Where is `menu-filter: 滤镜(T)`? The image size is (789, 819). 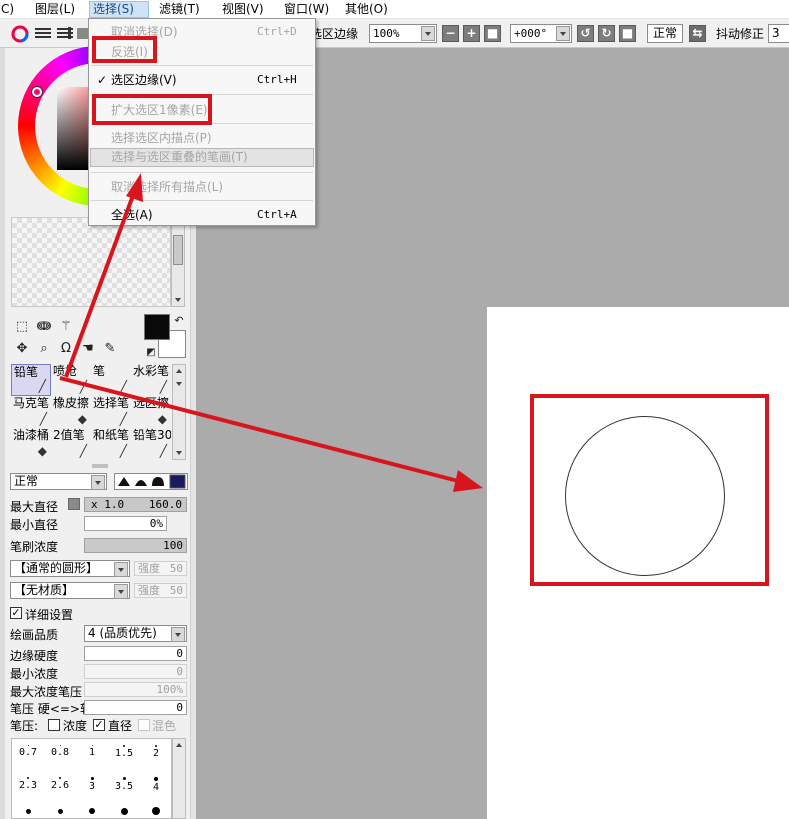
menu-filter: 滤镜(T) is located at coordinates (179, 9).